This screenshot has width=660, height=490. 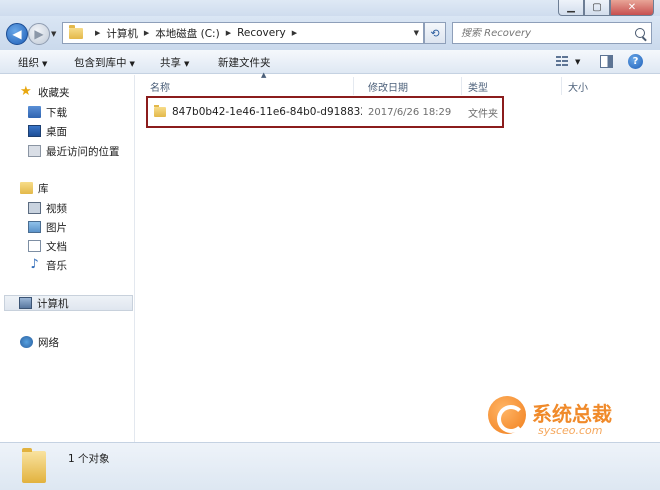 I want to click on column-header-label: 名称, so click(x=160, y=88).